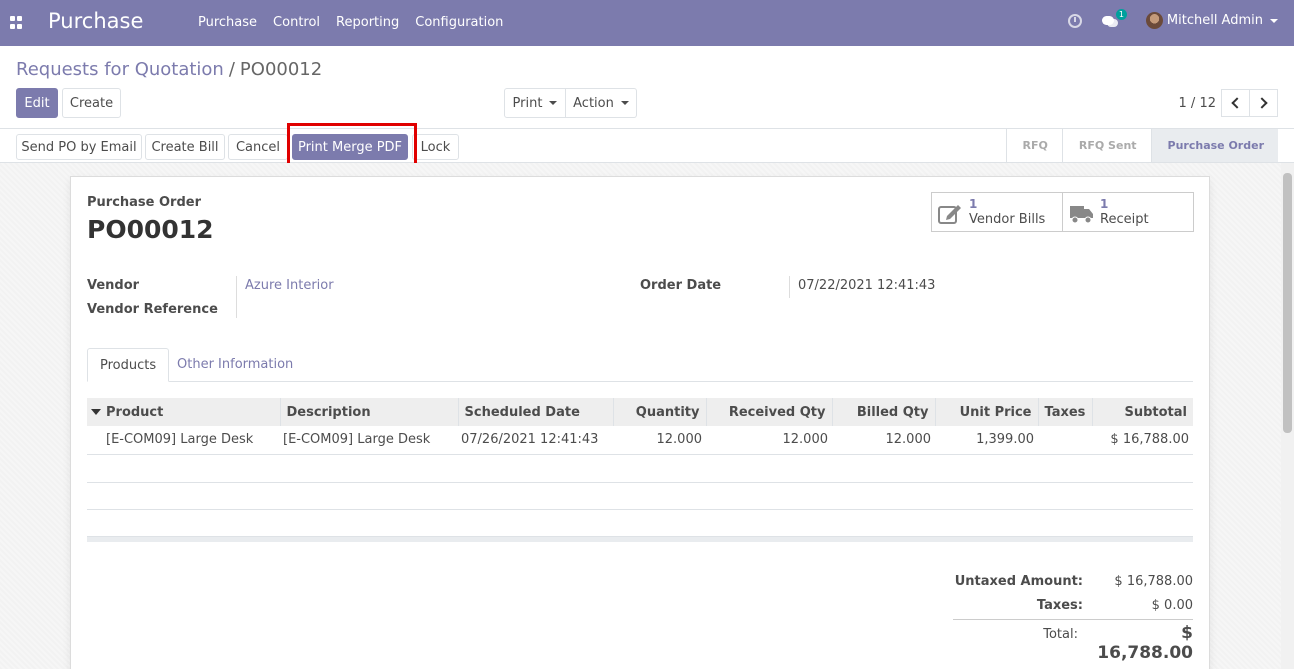 The width and height of the screenshot is (1294, 669). What do you see at coordinates (659, 440) in the screenshot?
I see `cell-quantity: 12.000` at bounding box center [659, 440].